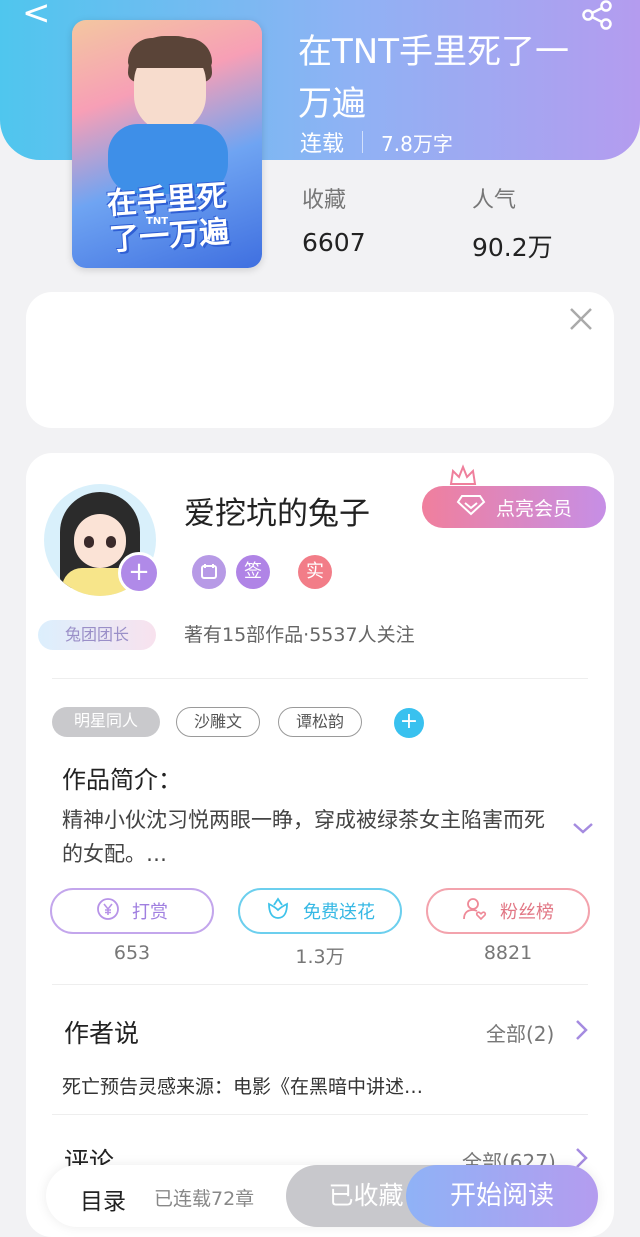  Describe the element at coordinates (527, 912) in the screenshot. I see `fan-ranking-label: 粉丝榜` at that location.